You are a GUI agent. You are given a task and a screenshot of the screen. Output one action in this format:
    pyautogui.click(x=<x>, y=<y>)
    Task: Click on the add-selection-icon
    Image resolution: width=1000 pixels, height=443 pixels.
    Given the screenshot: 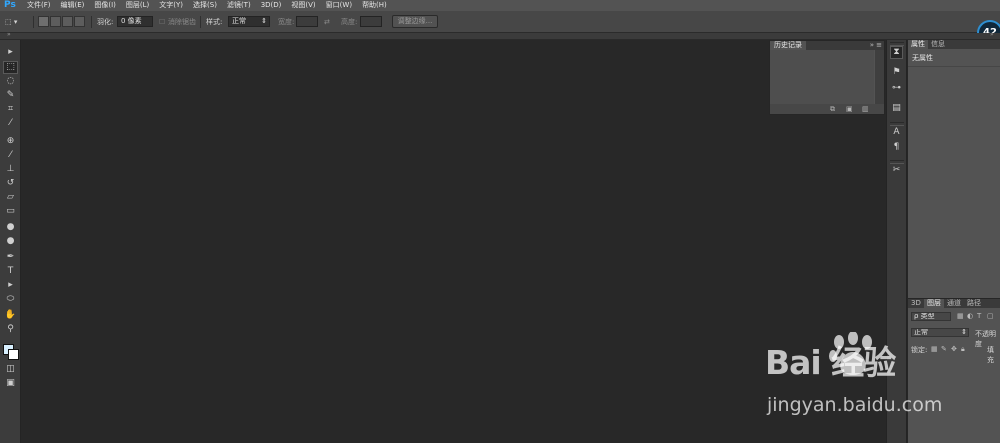 What is the action you would take?
    pyautogui.click(x=55, y=21)
    